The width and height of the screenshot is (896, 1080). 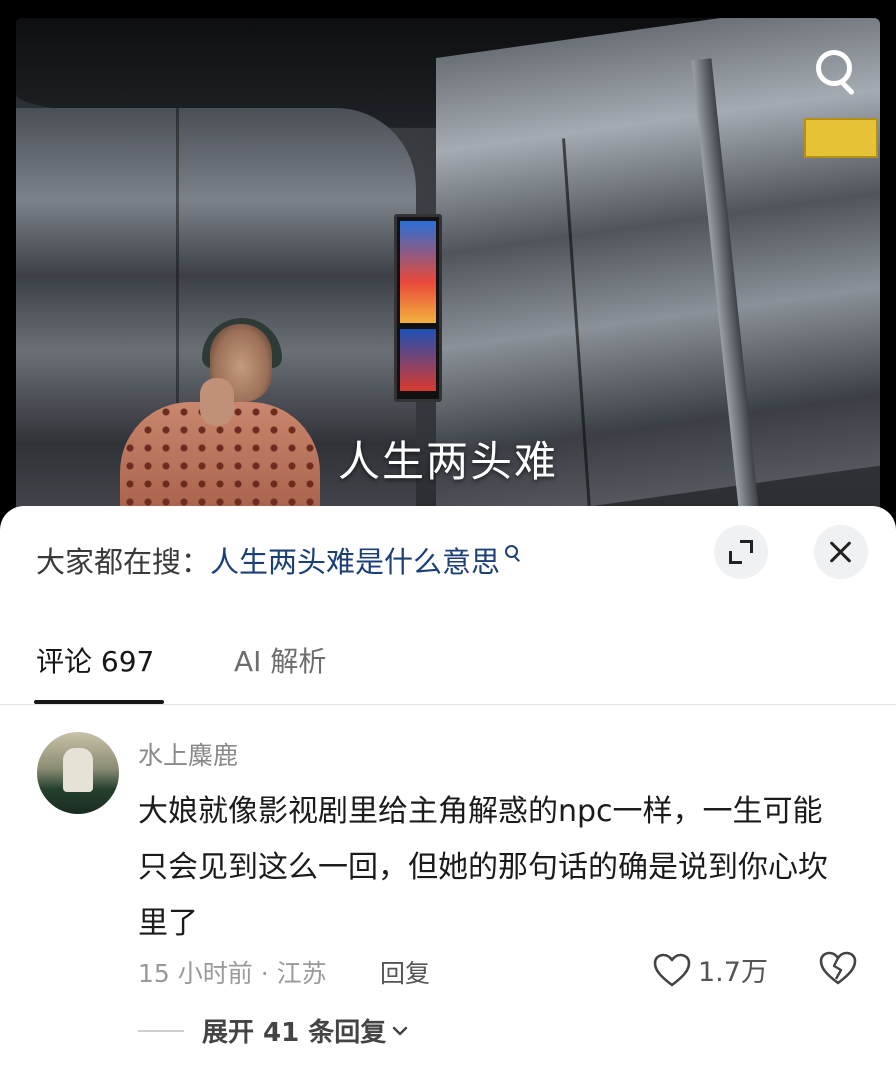 I want to click on search-mini-icon, so click(x=513, y=554).